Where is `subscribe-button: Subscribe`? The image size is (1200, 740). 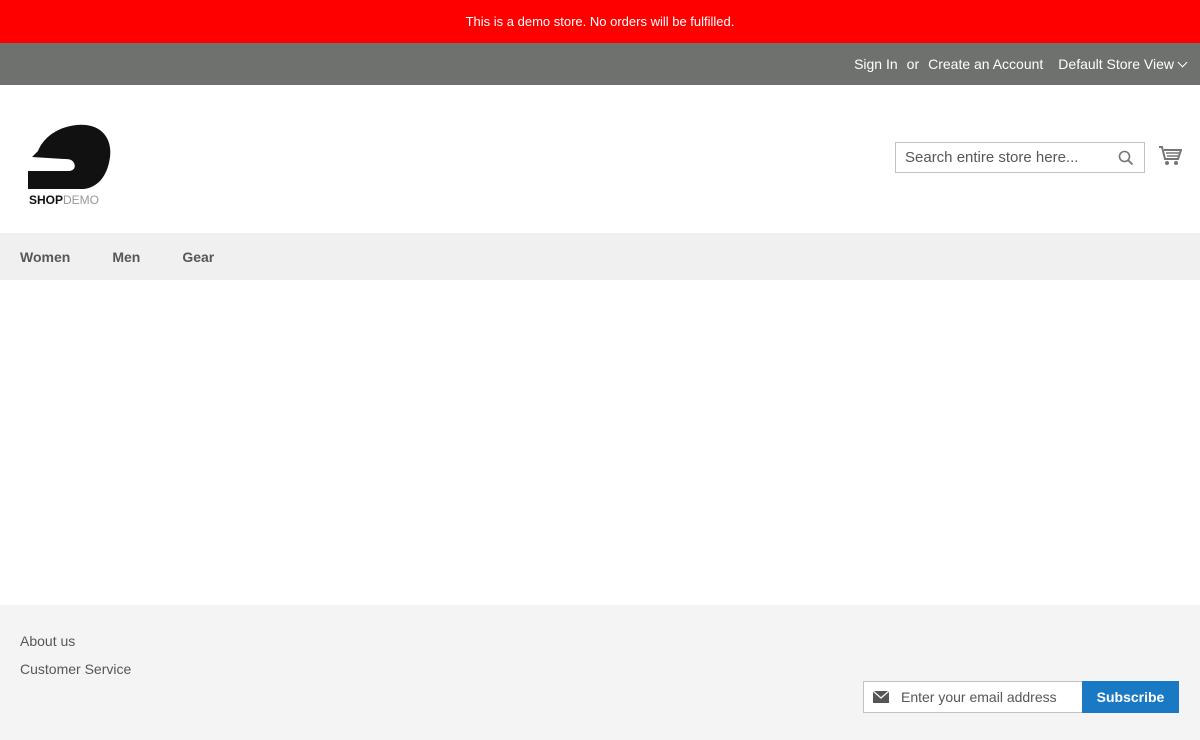 subscribe-button: Subscribe is located at coordinates (1130, 697).